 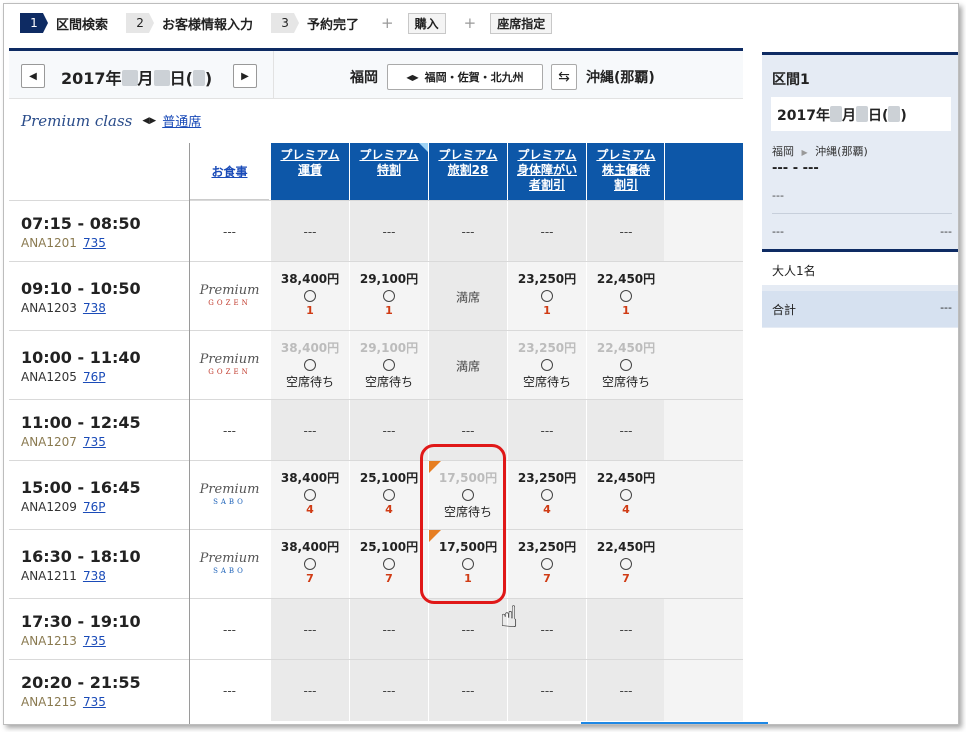 I want to click on airport-selector-label: 福岡・佐賀・北九州, so click(x=474, y=77).